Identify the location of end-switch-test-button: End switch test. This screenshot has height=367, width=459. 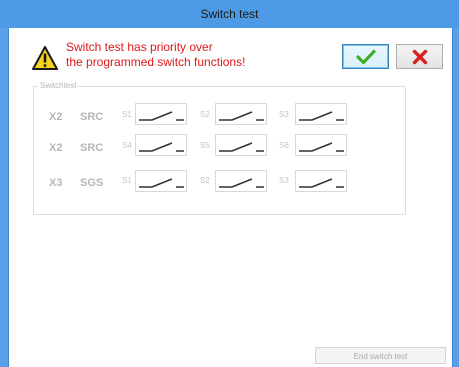
(380, 355).